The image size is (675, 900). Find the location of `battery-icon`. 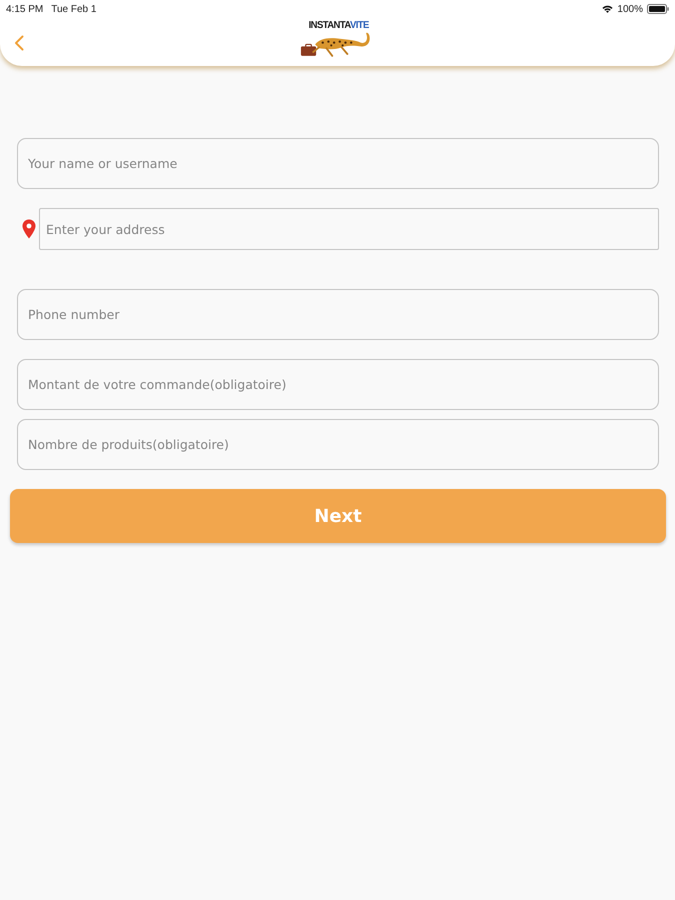

battery-icon is located at coordinates (658, 9).